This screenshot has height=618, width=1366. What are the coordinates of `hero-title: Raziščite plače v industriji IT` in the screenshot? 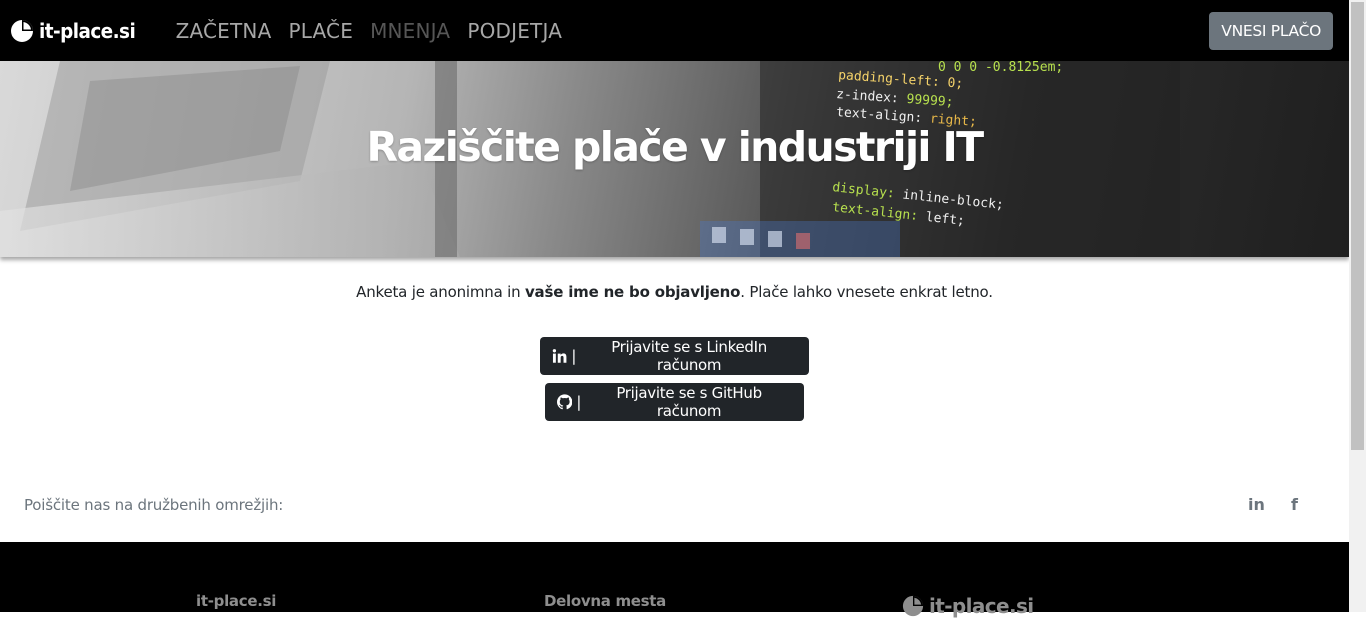 It's located at (675, 147).